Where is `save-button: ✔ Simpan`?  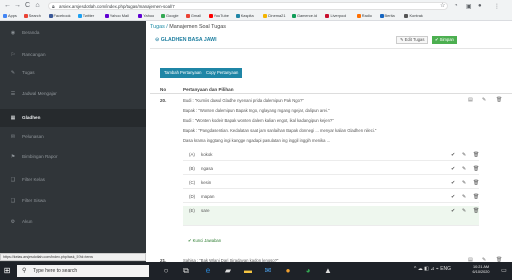
save-button: ✔ Simpan is located at coordinates (444, 40).